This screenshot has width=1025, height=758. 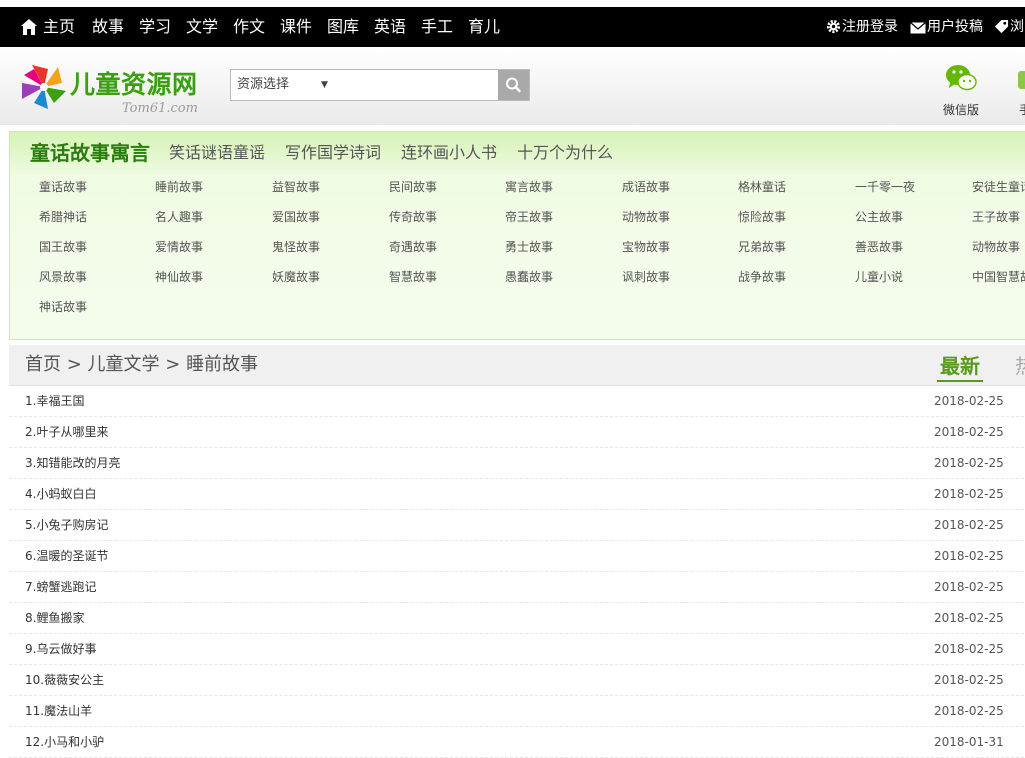 I want to click on category-link: 睡前故事, so click(x=179, y=187).